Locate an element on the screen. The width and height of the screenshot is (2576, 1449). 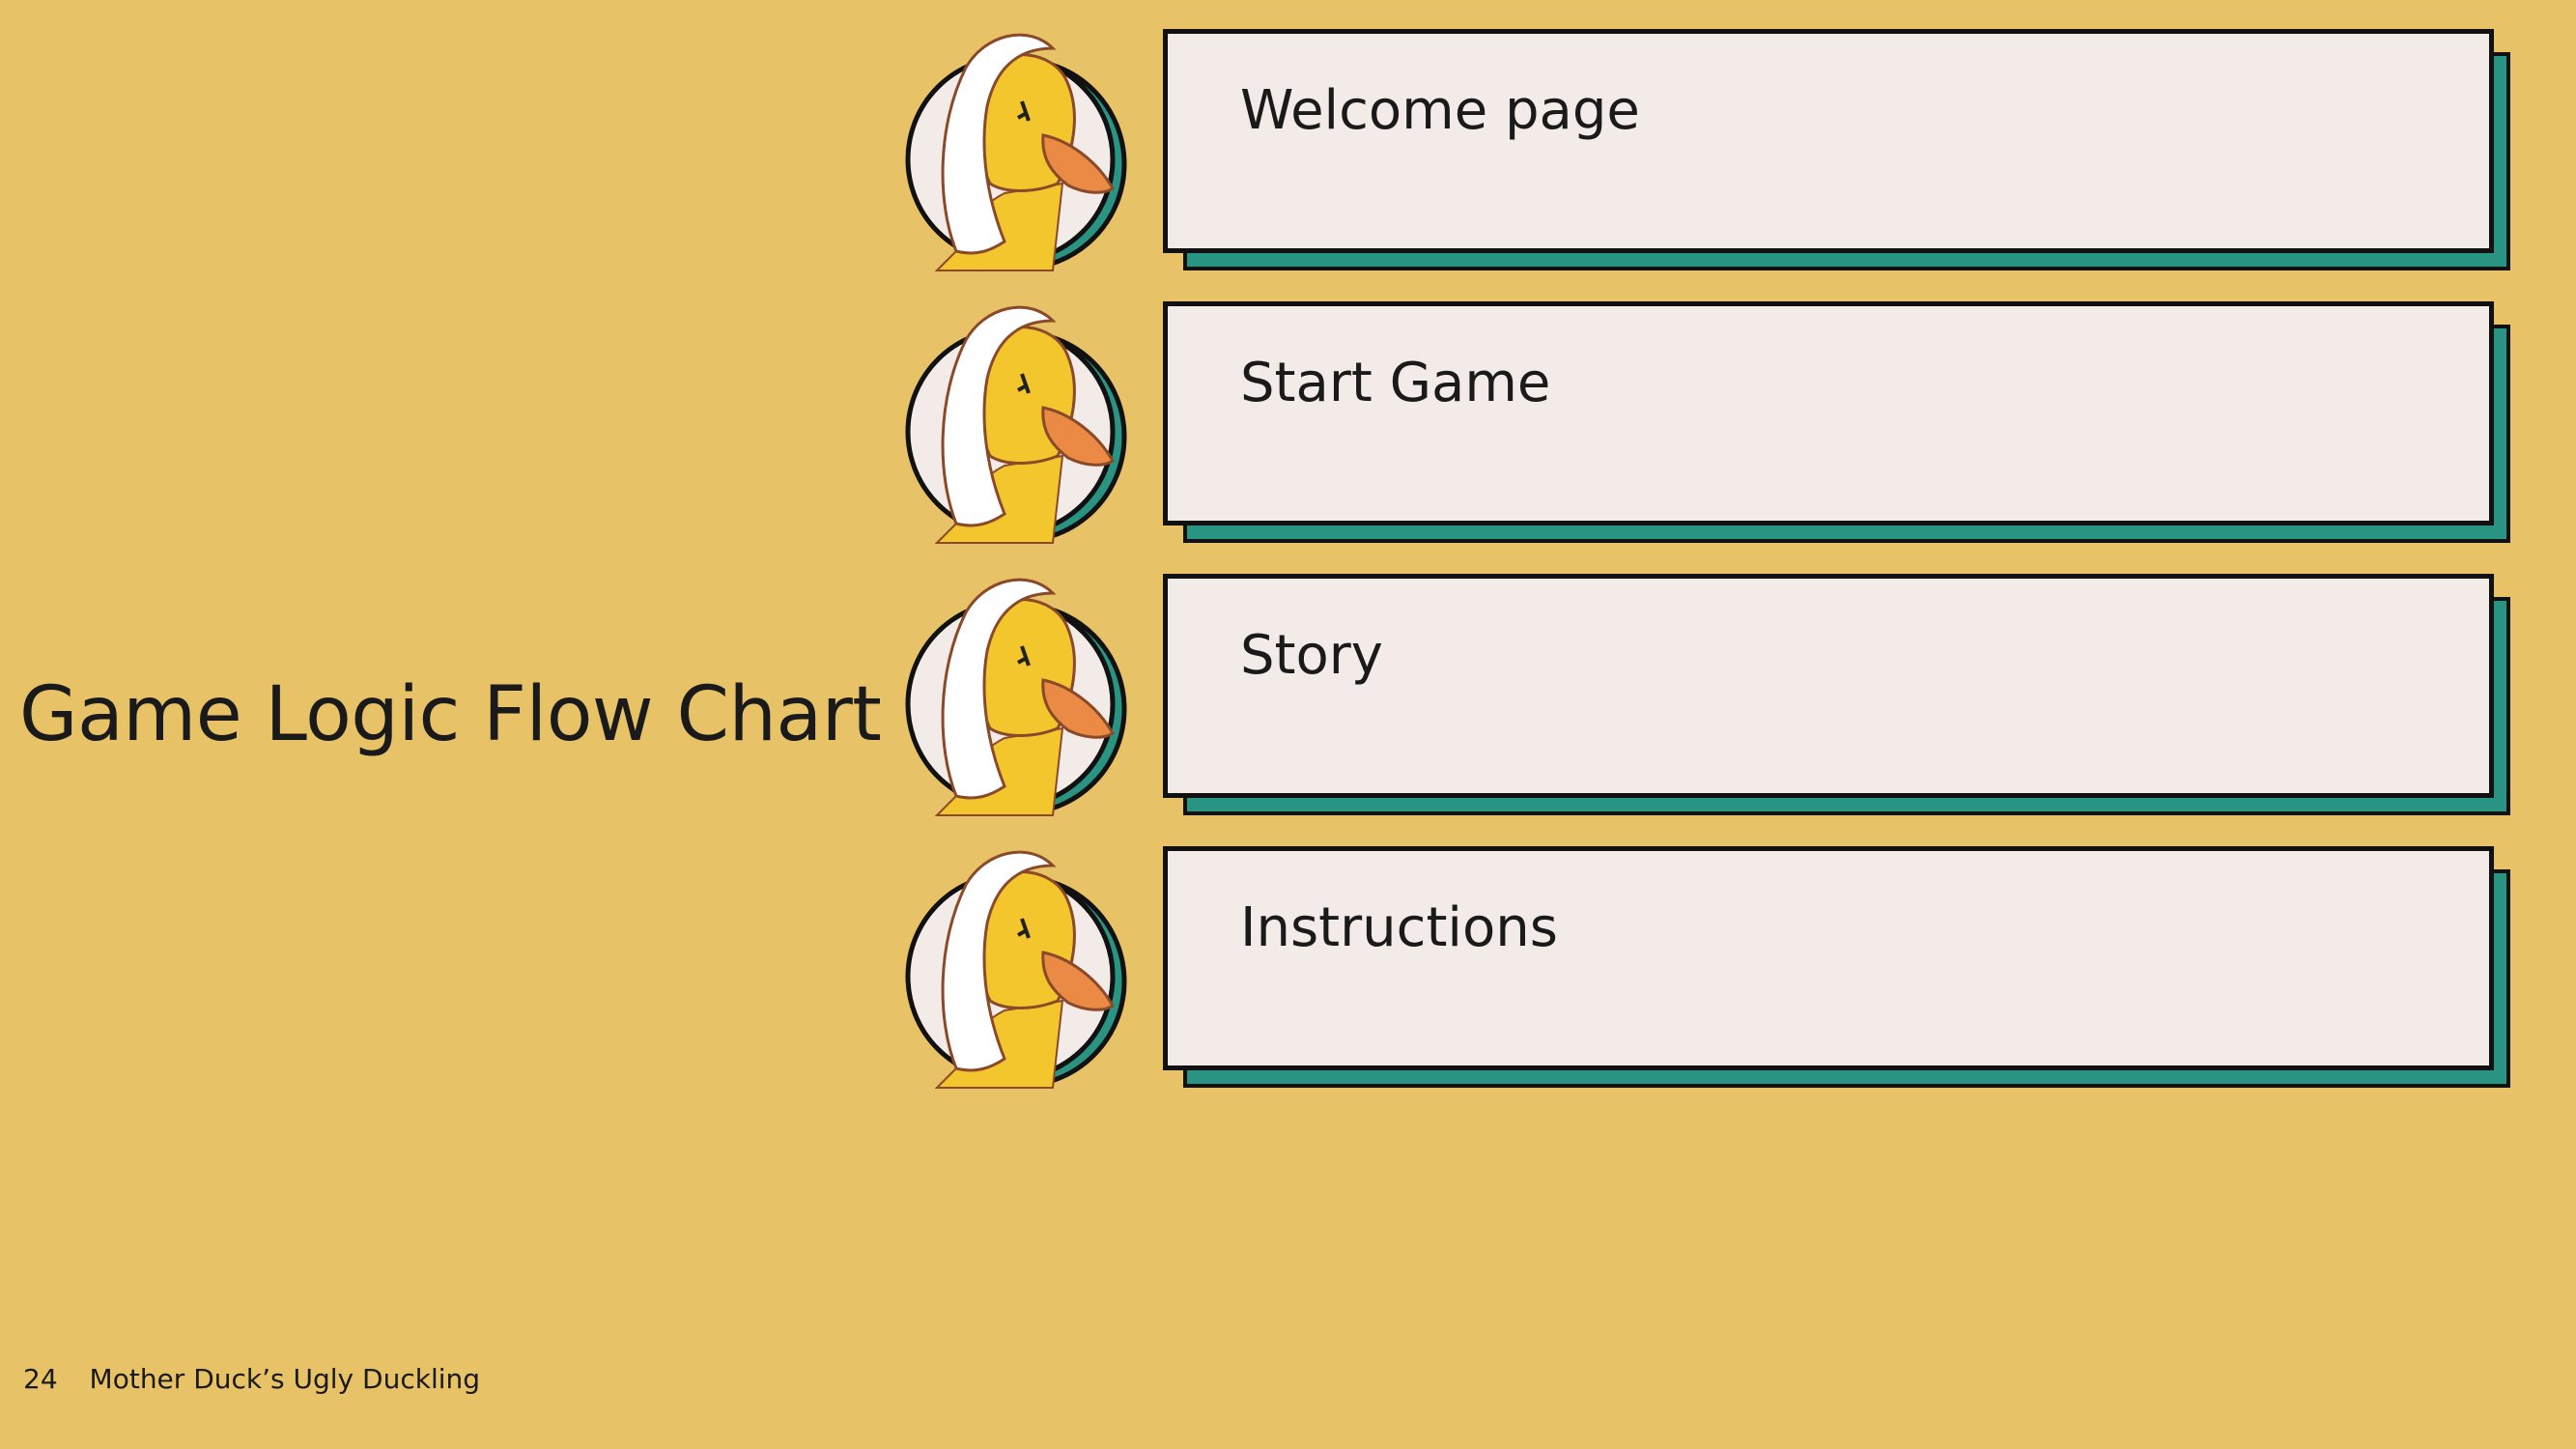
step-card: Instructions is located at coordinates (1828, 958).